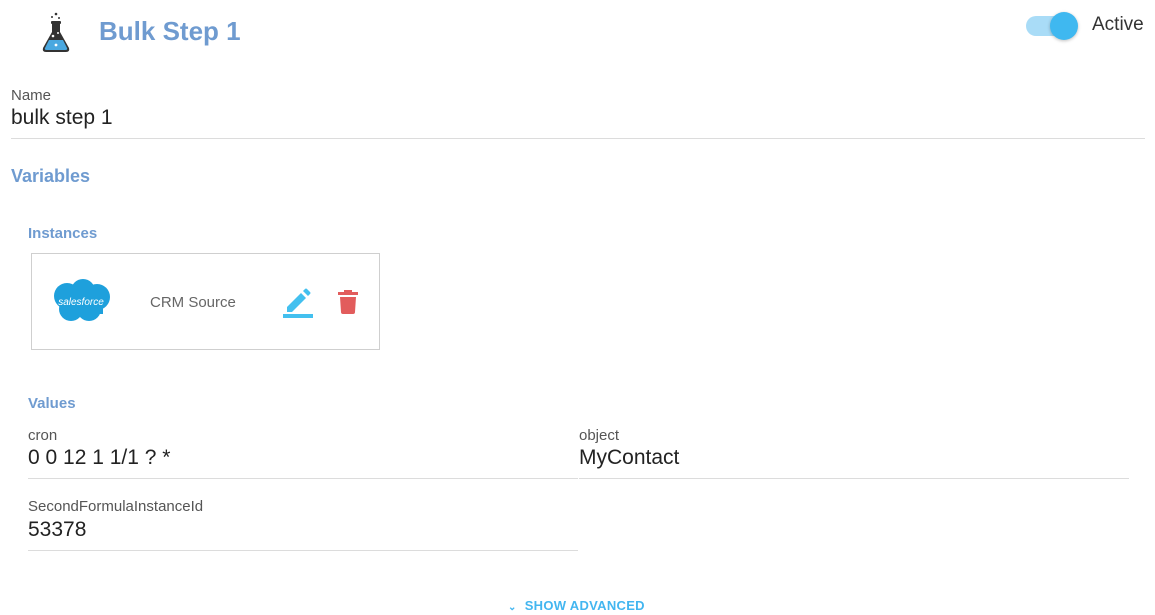  Describe the element at coordinates (1118, 24) in the screenshot. I see `active-label: Active` at that location.